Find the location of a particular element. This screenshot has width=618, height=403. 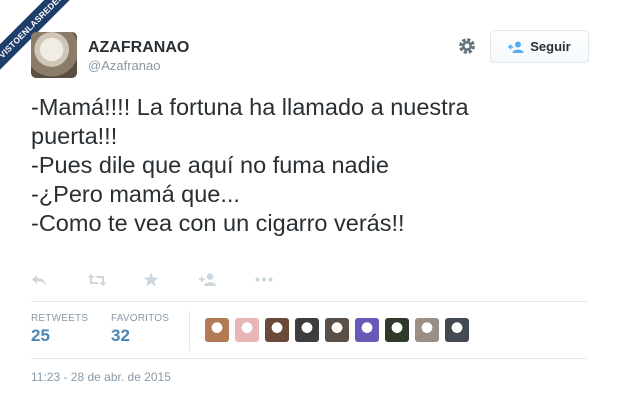

follow-button-label: Seguir is located at coordinates (550, 46).